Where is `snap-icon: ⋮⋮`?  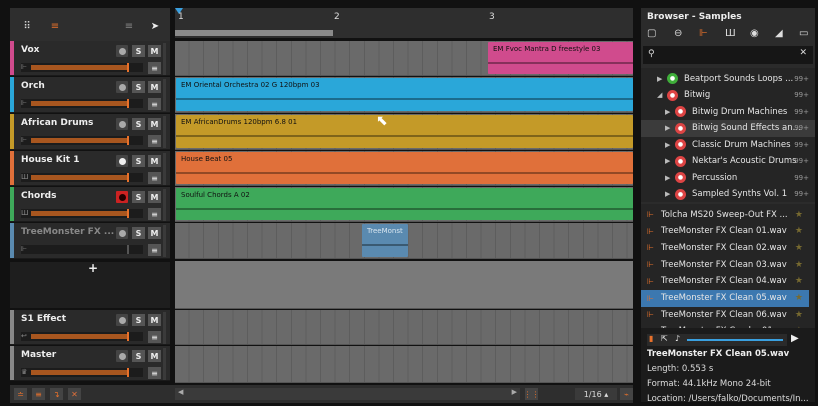 snap-icon: ⋮⋮ is located at coordinates (532, 394).